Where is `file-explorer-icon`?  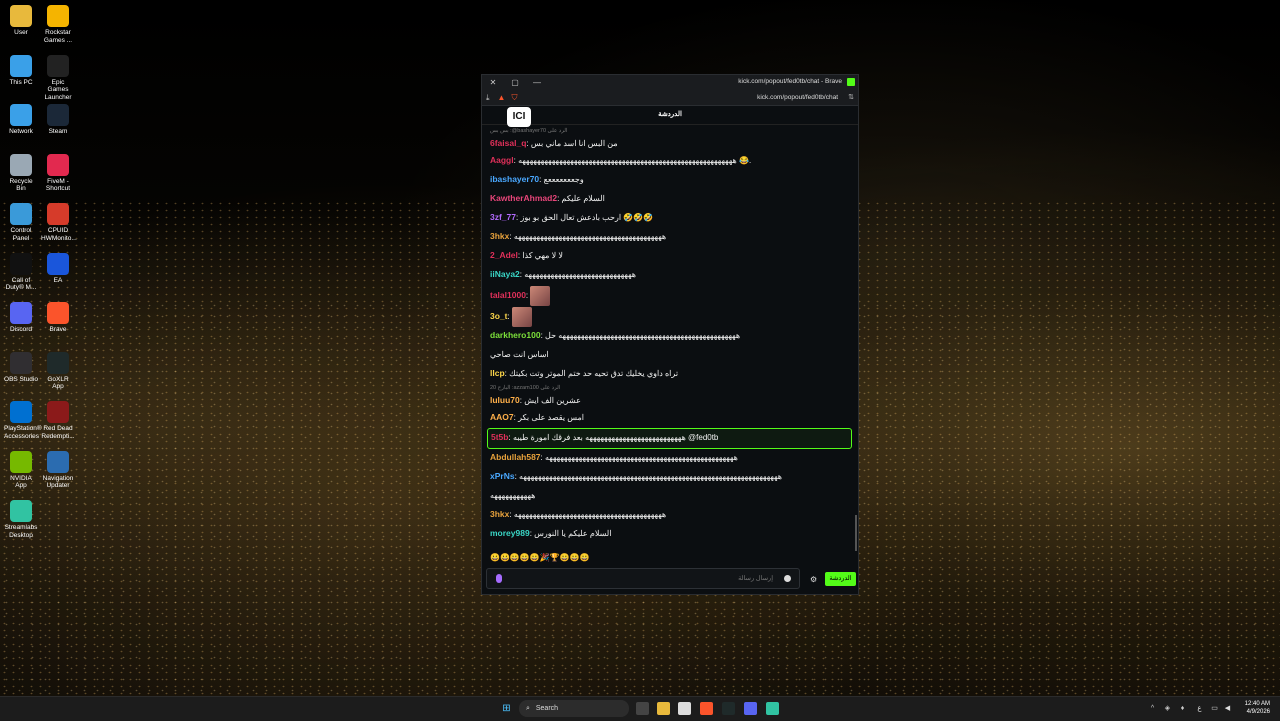 file-explorer-icon is located at coordinates (663, 708).